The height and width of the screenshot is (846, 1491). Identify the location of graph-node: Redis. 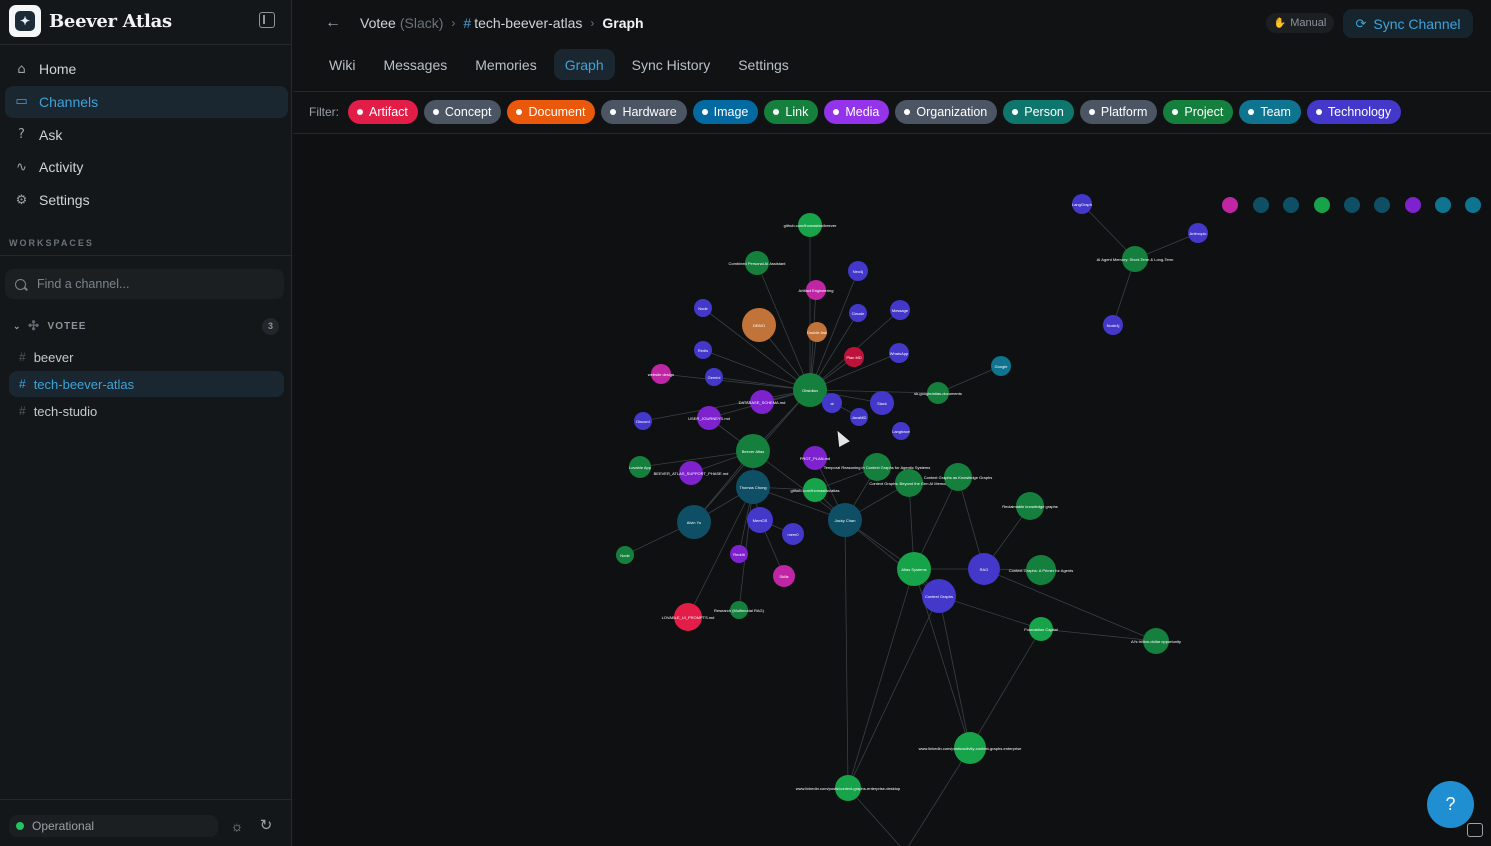
(703, 350).